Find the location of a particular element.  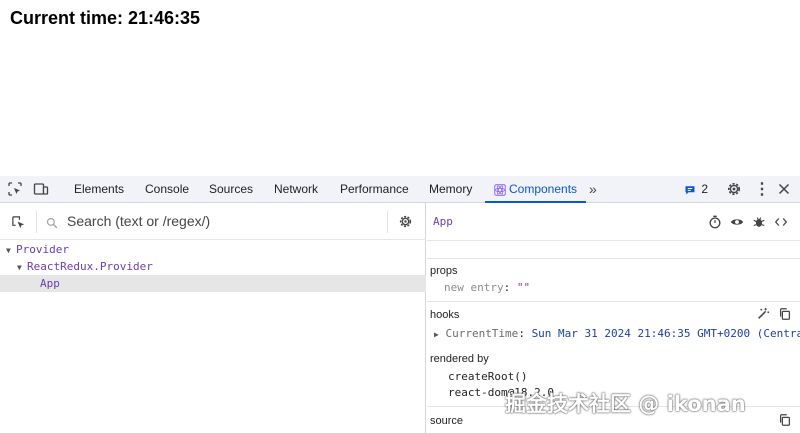

tree-node-provider: ▼ Provider is located at coordinates (213, 249).